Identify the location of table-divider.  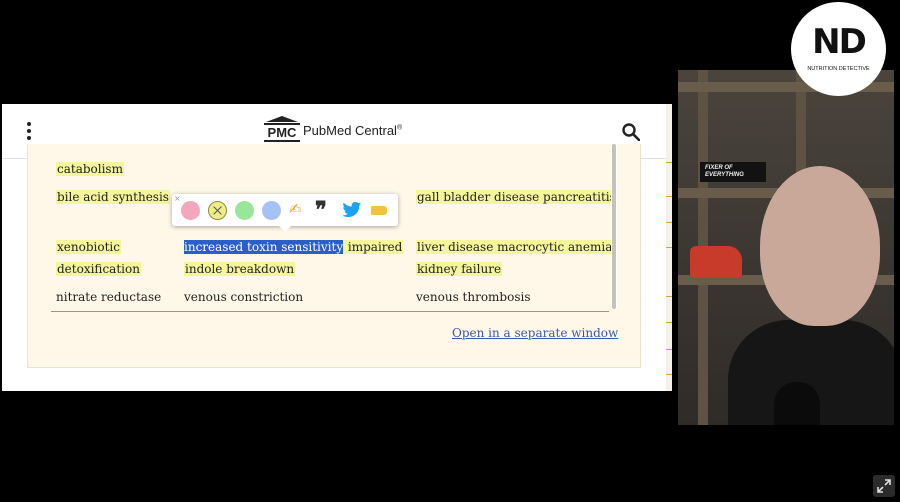
(330, 311).